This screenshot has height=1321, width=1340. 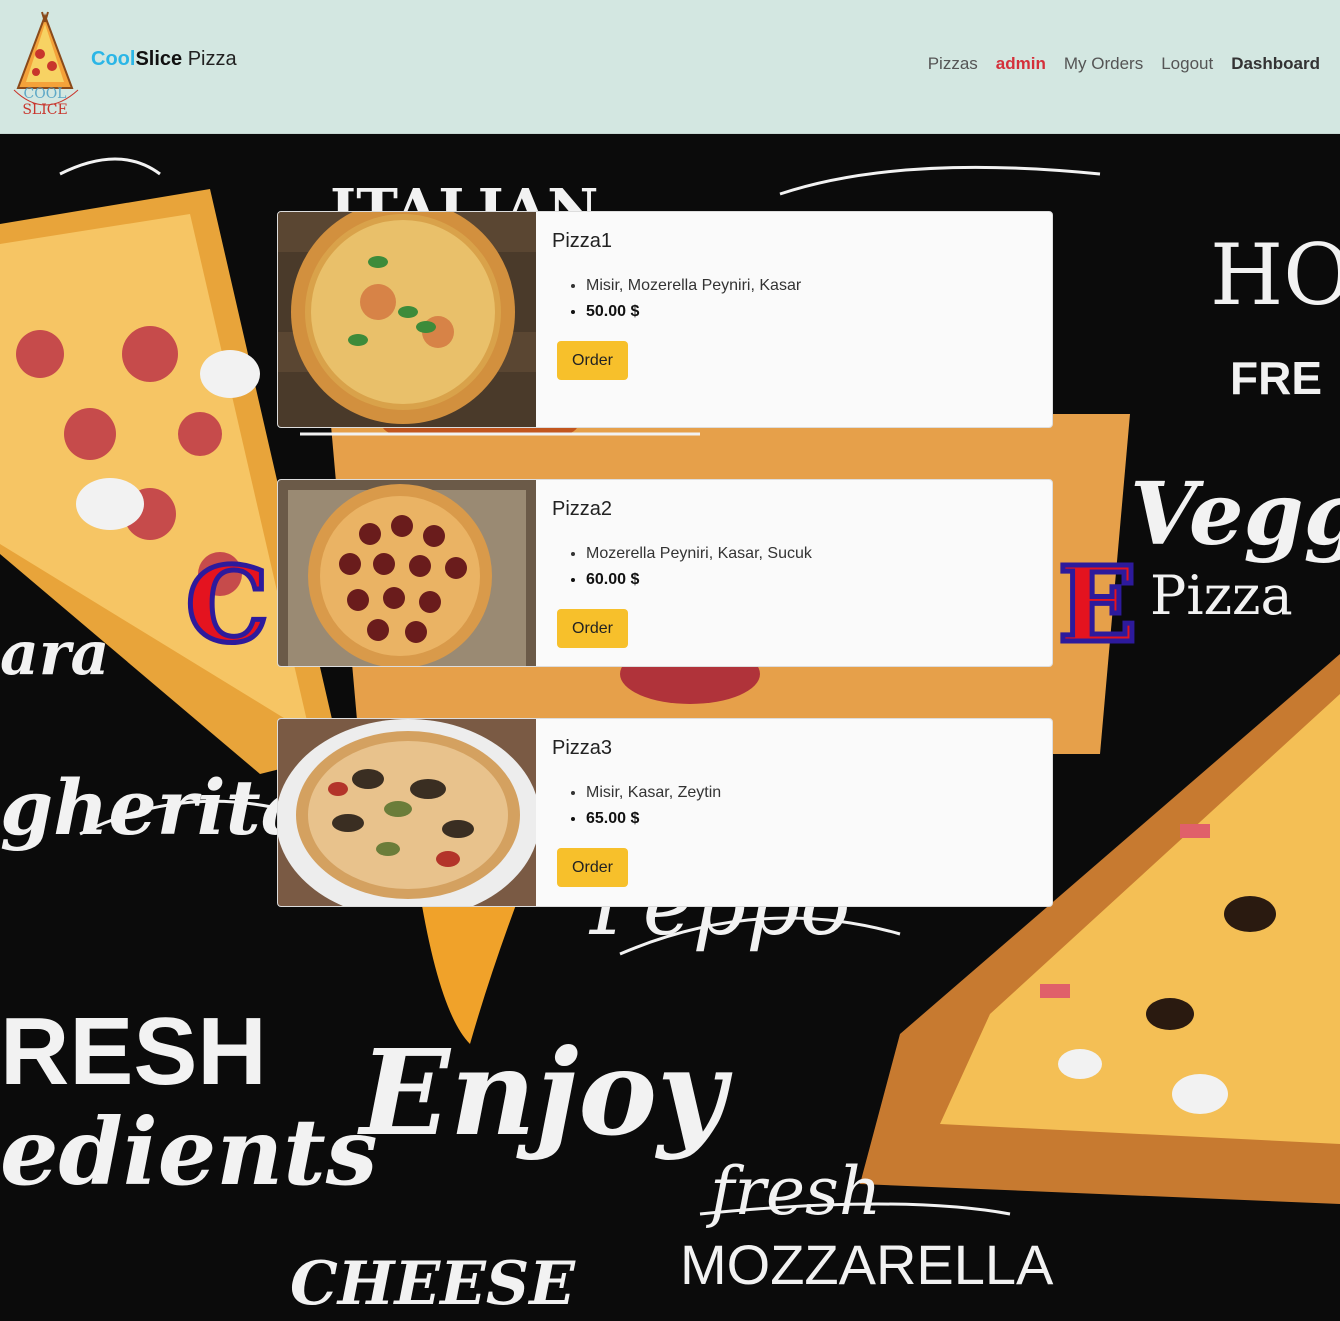 What do you see at coordinates (228, 604) in the screenshot?
I see `overlay-letter-c: C` at bounding box center [228, 604].